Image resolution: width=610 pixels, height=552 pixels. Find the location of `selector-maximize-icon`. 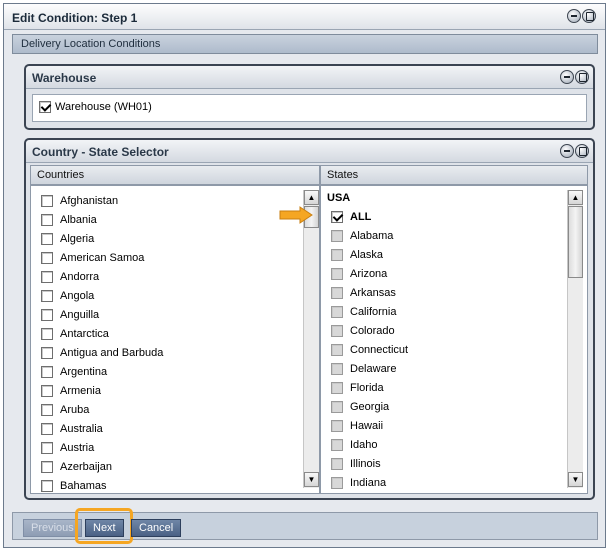

selector-maximize-icon is located at coordinates (582, 151).